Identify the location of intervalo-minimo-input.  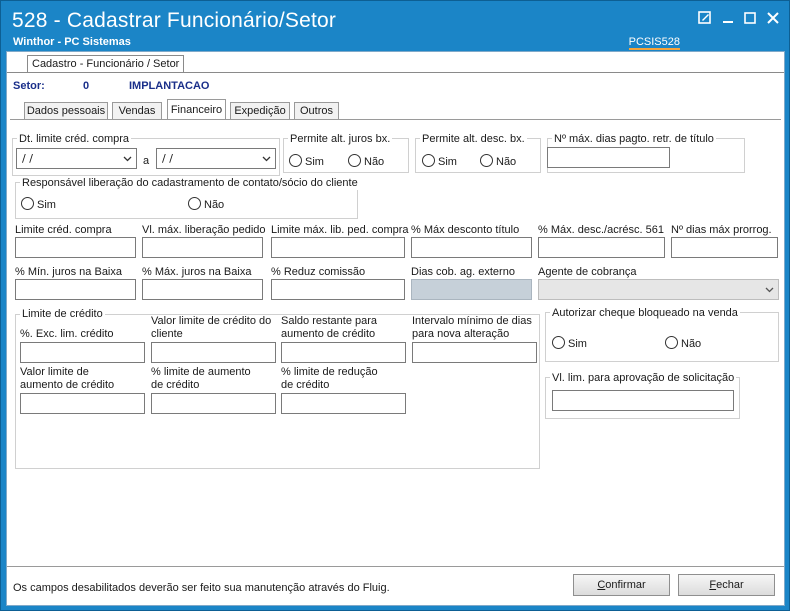
(474, 352).